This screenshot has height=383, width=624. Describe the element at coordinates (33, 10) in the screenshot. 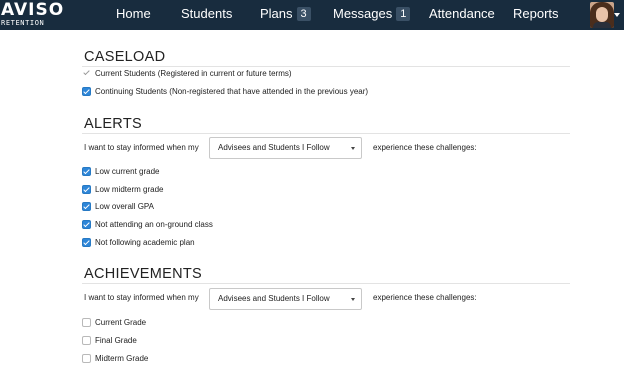

I see `logo-wordmark: AVISO` at that location.